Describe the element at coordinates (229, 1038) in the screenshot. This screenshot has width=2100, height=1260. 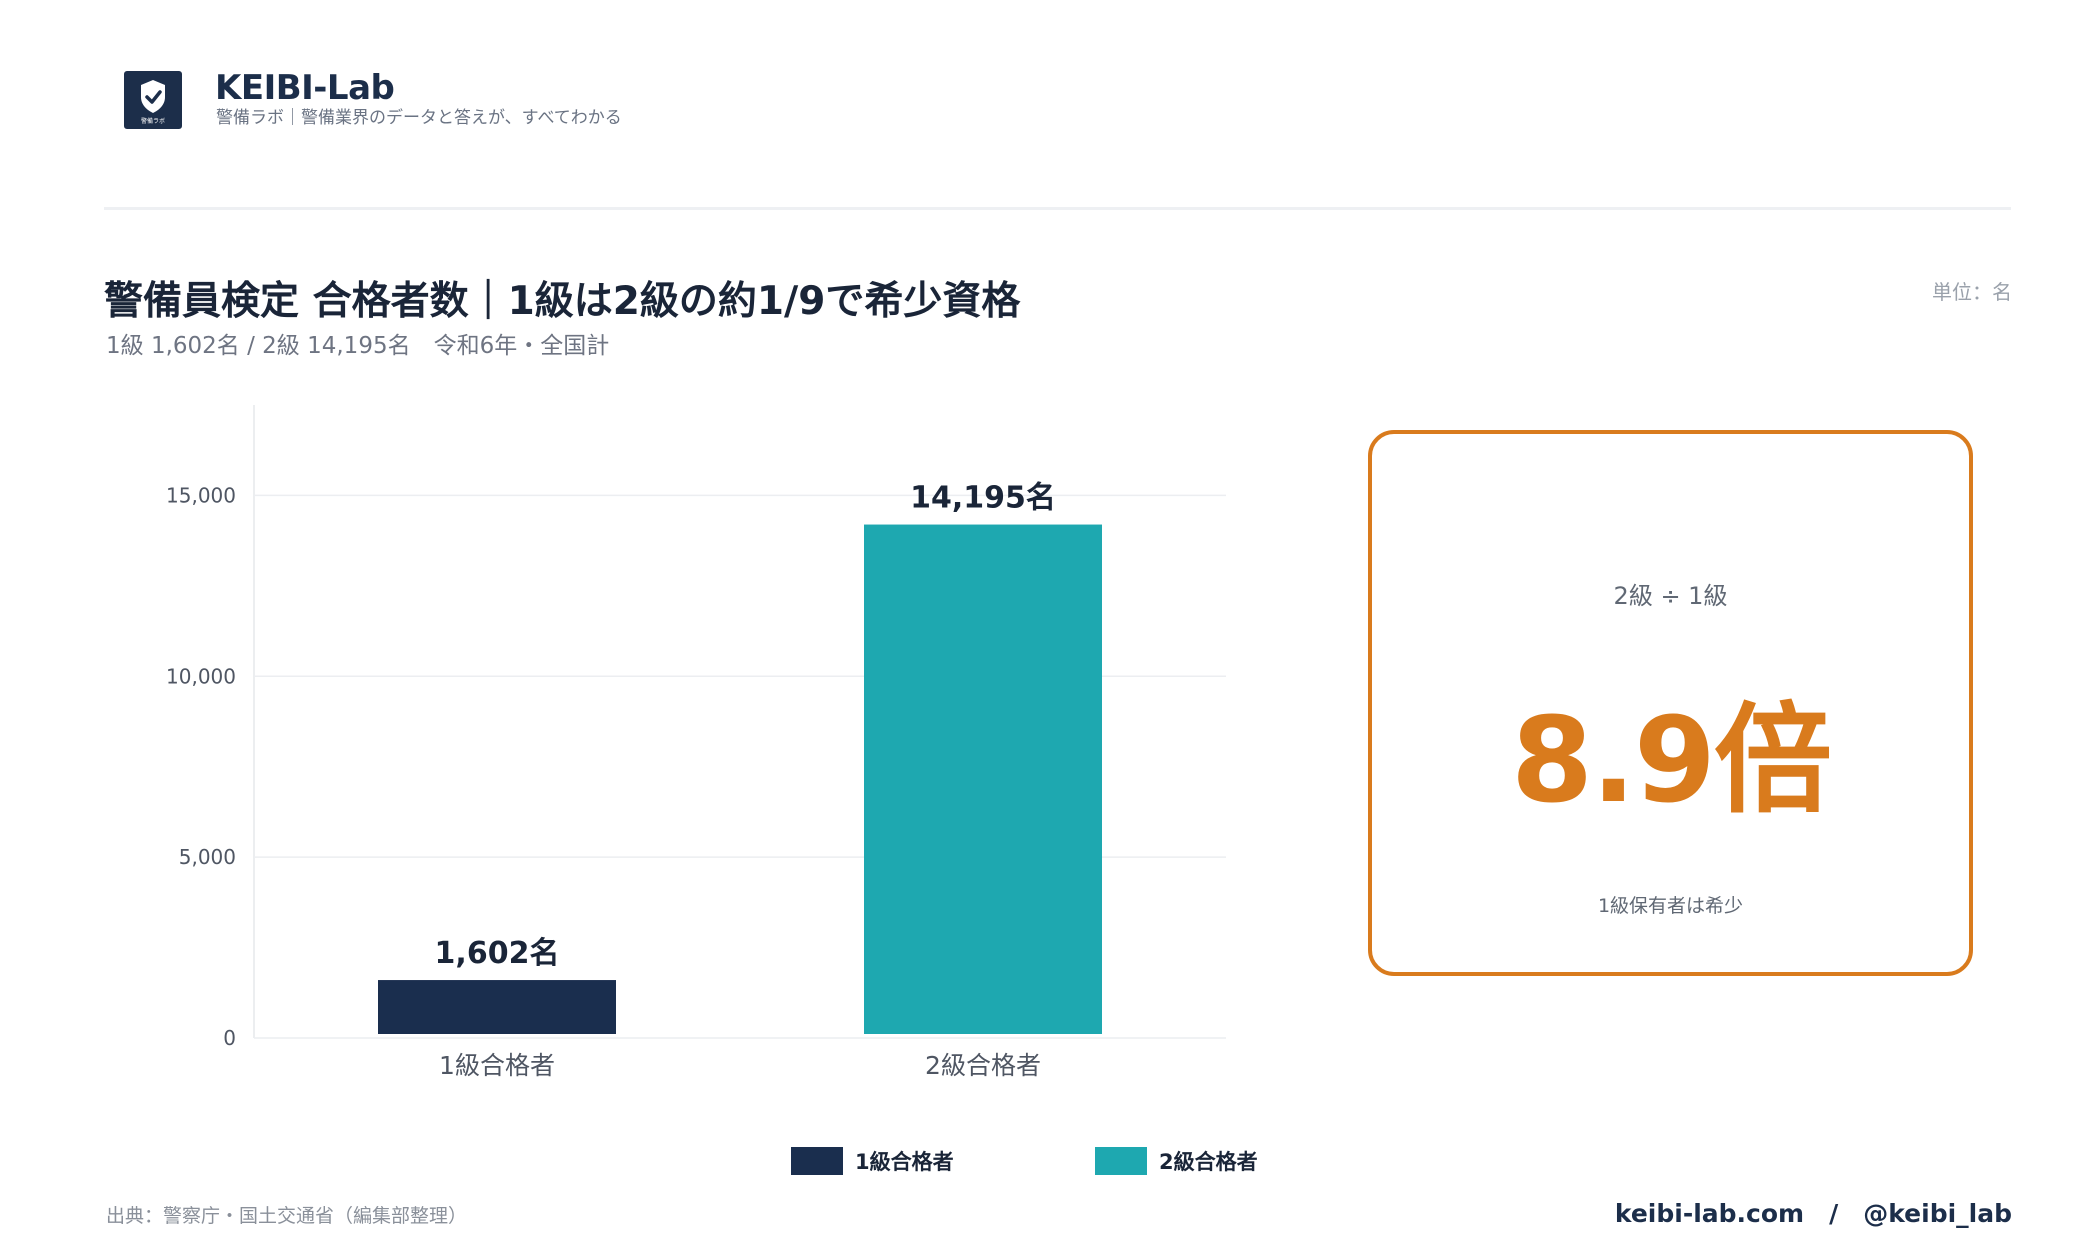
I see `y-tick-label: 0` at that location.